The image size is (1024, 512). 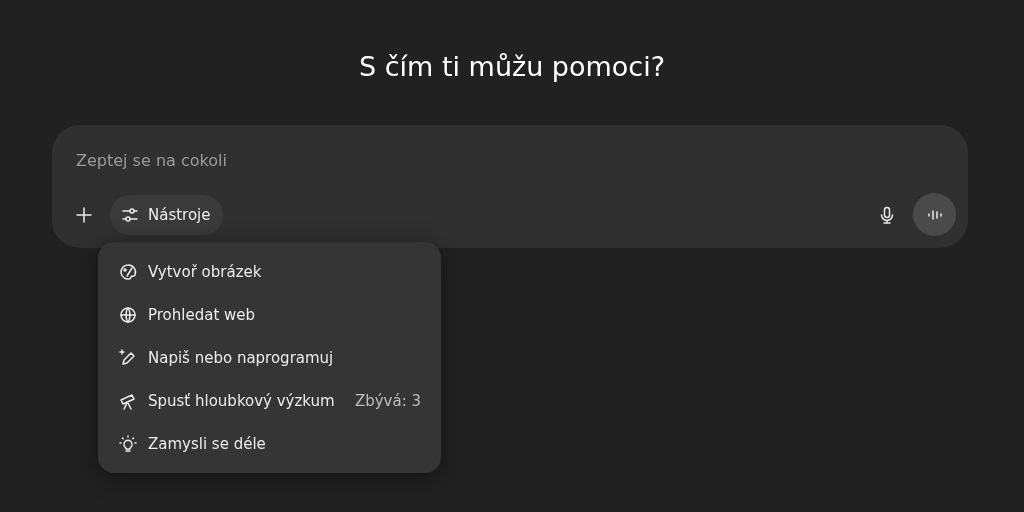 What do you see at coordinates (269, 357) in the screenshot?
I see `menu-item: Napiš nebo naprogramuj` at bounding box center [269, 357].